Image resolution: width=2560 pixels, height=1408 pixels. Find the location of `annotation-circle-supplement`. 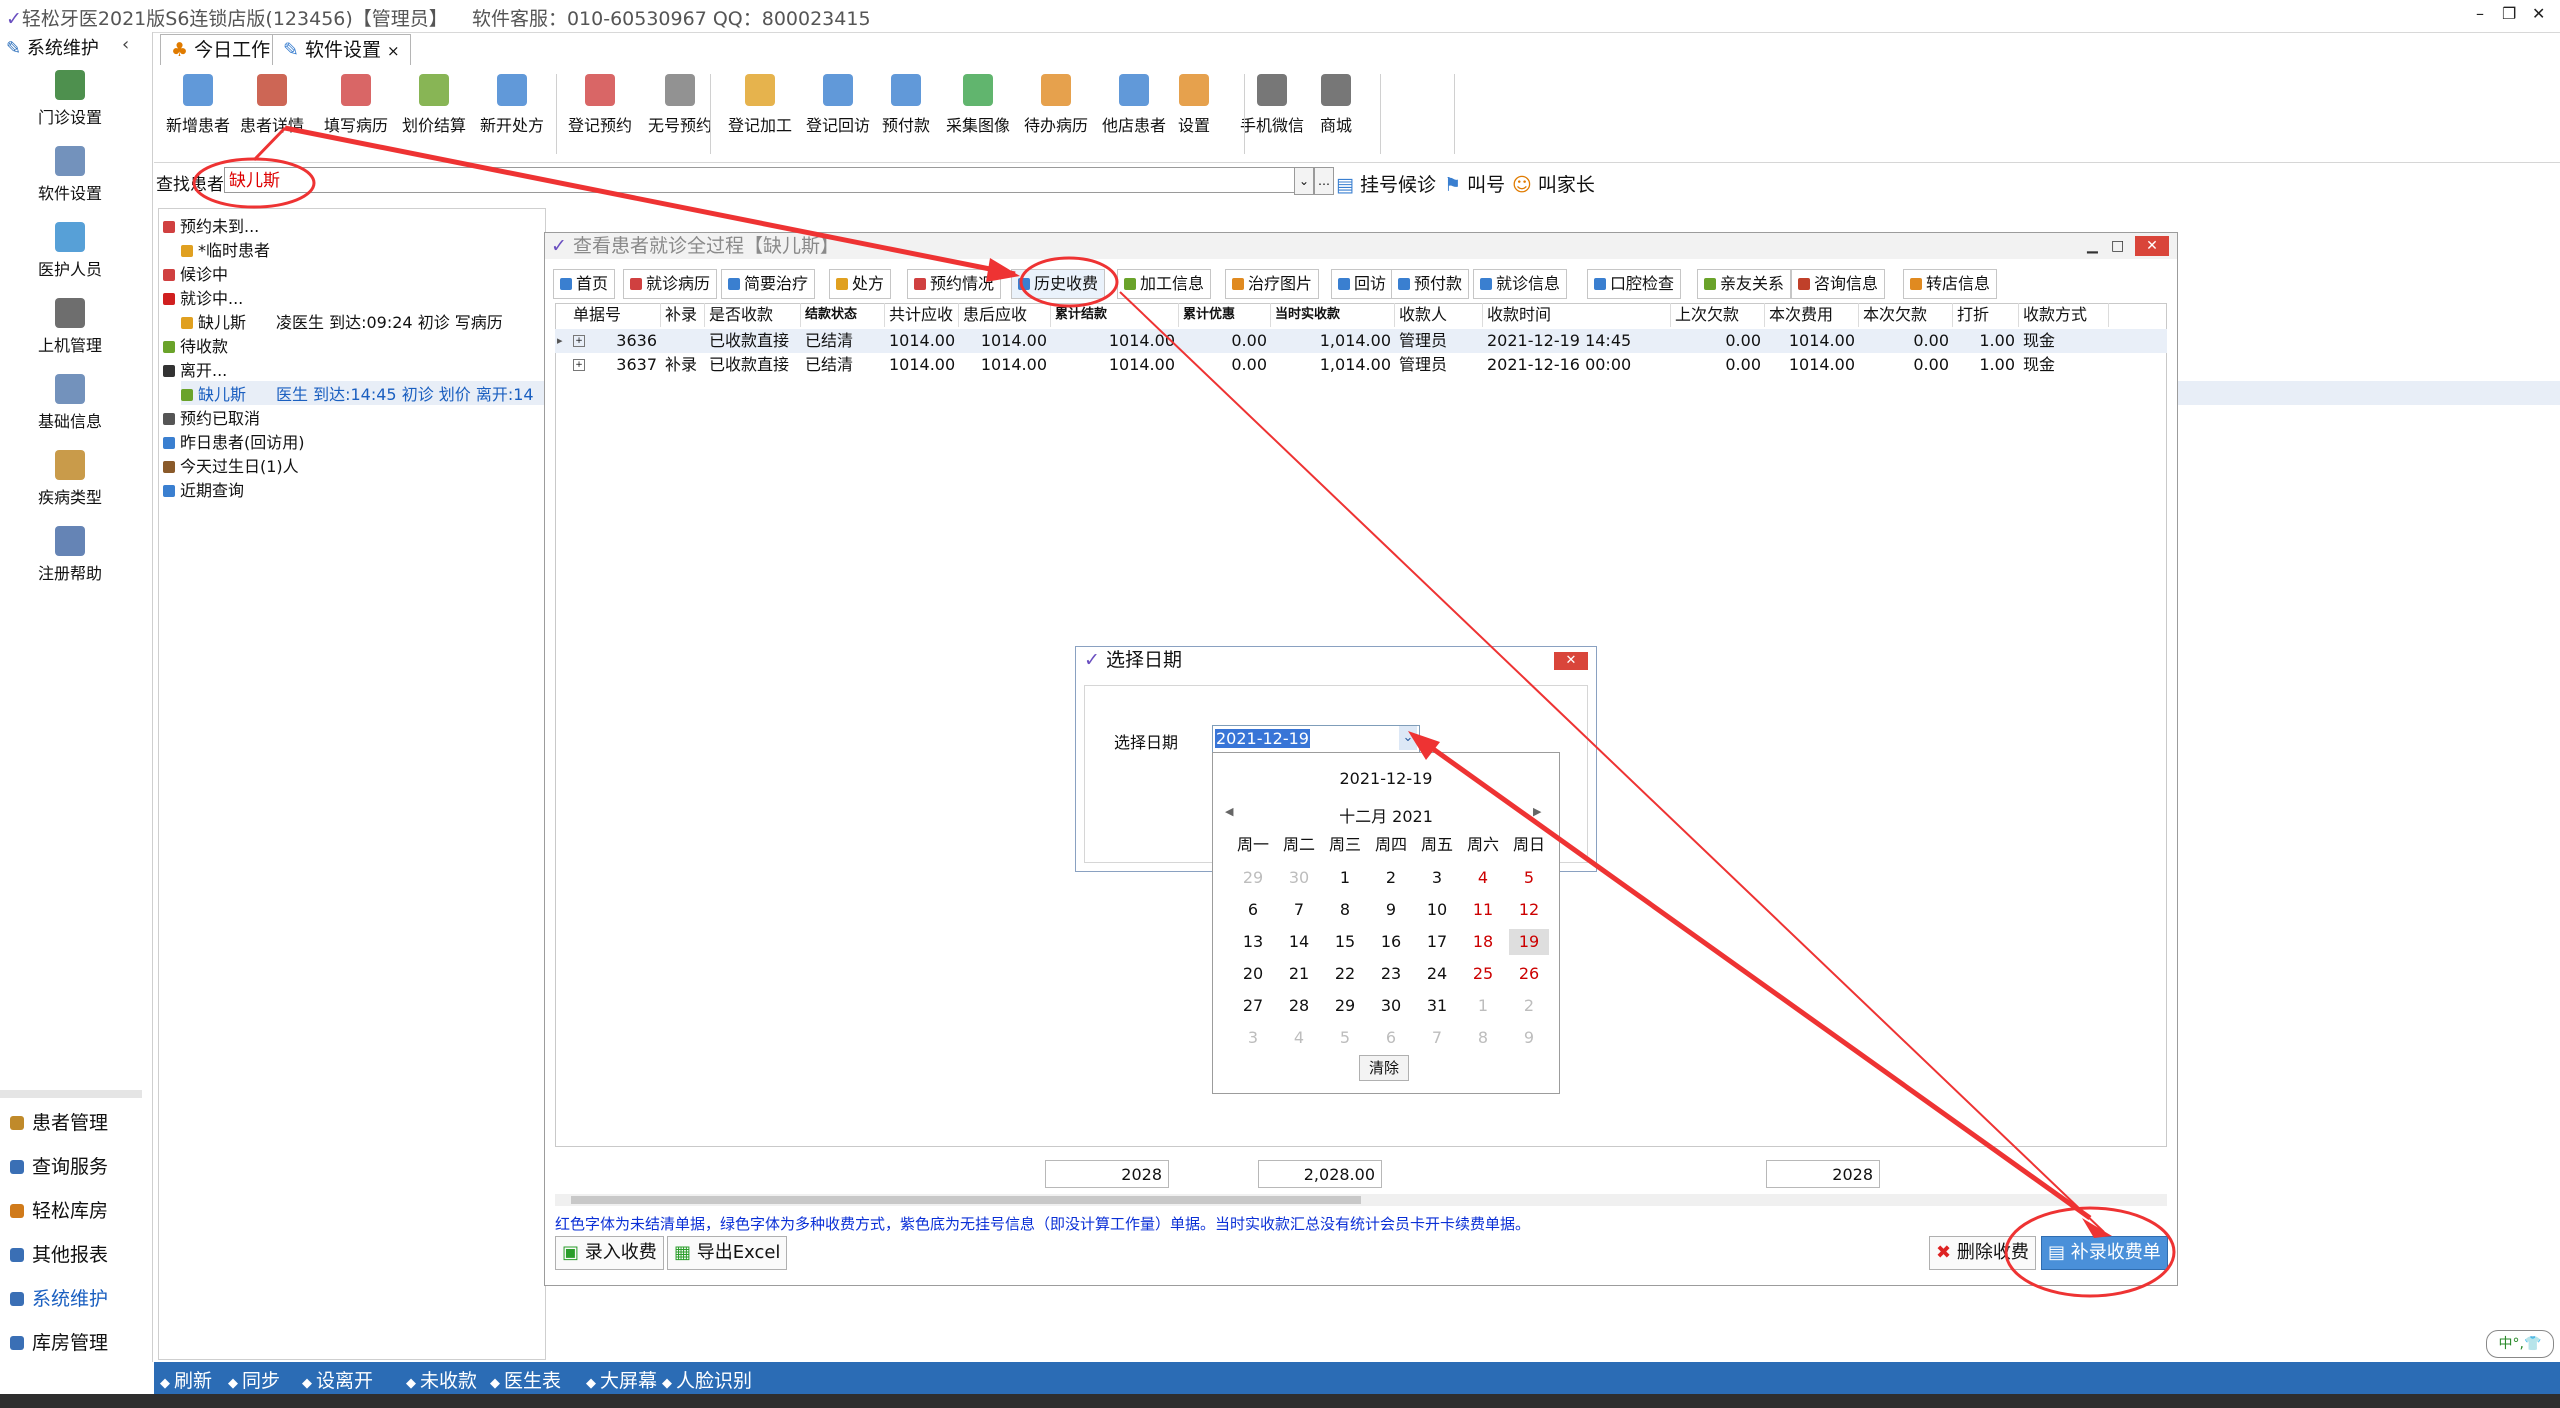

annotation-circle-supplement is located at coordinates (2090, 1252).